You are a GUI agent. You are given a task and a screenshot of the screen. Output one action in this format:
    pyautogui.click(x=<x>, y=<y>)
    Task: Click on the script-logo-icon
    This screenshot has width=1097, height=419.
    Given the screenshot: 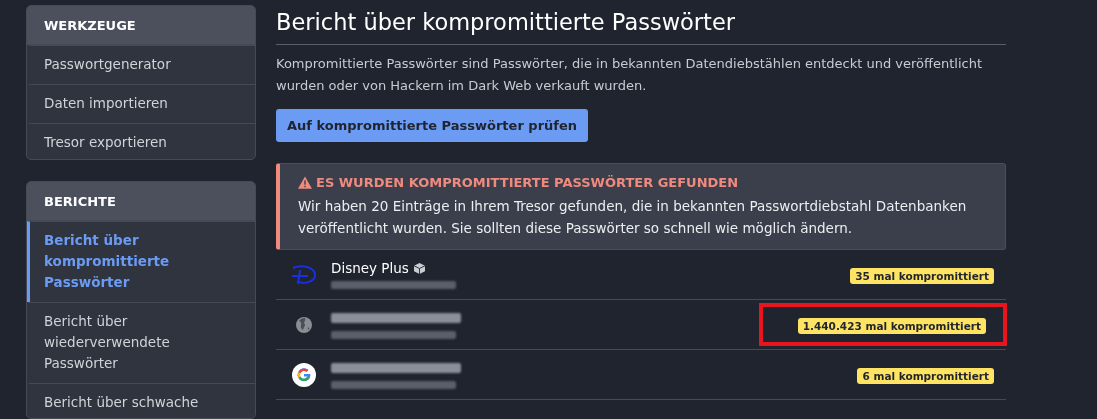 What is the action you would take?
    pyautogui.click(x=303, y=274)
    